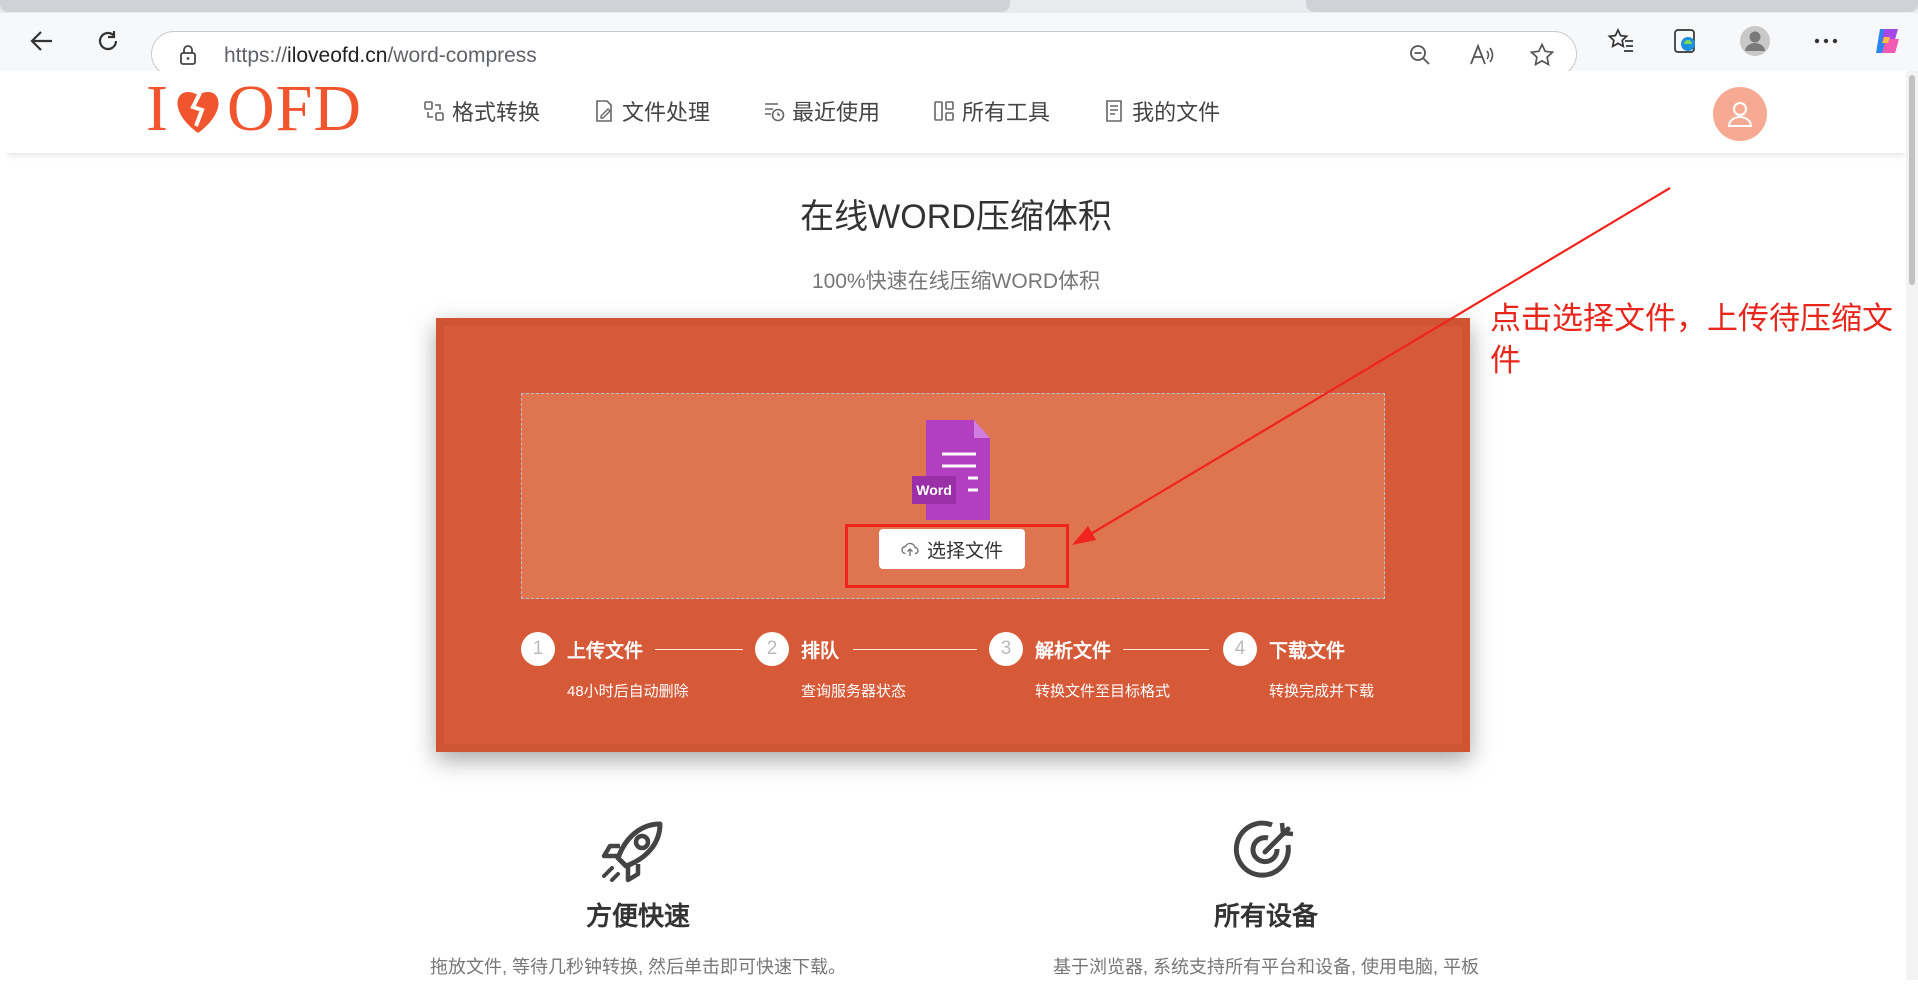 The height and width of the screenshot is (985, 1918). I want to click on feature-description: 基于浏览器, 系统支持所有平台和设备, 使用电脑, 平板, so click(1265, 967).